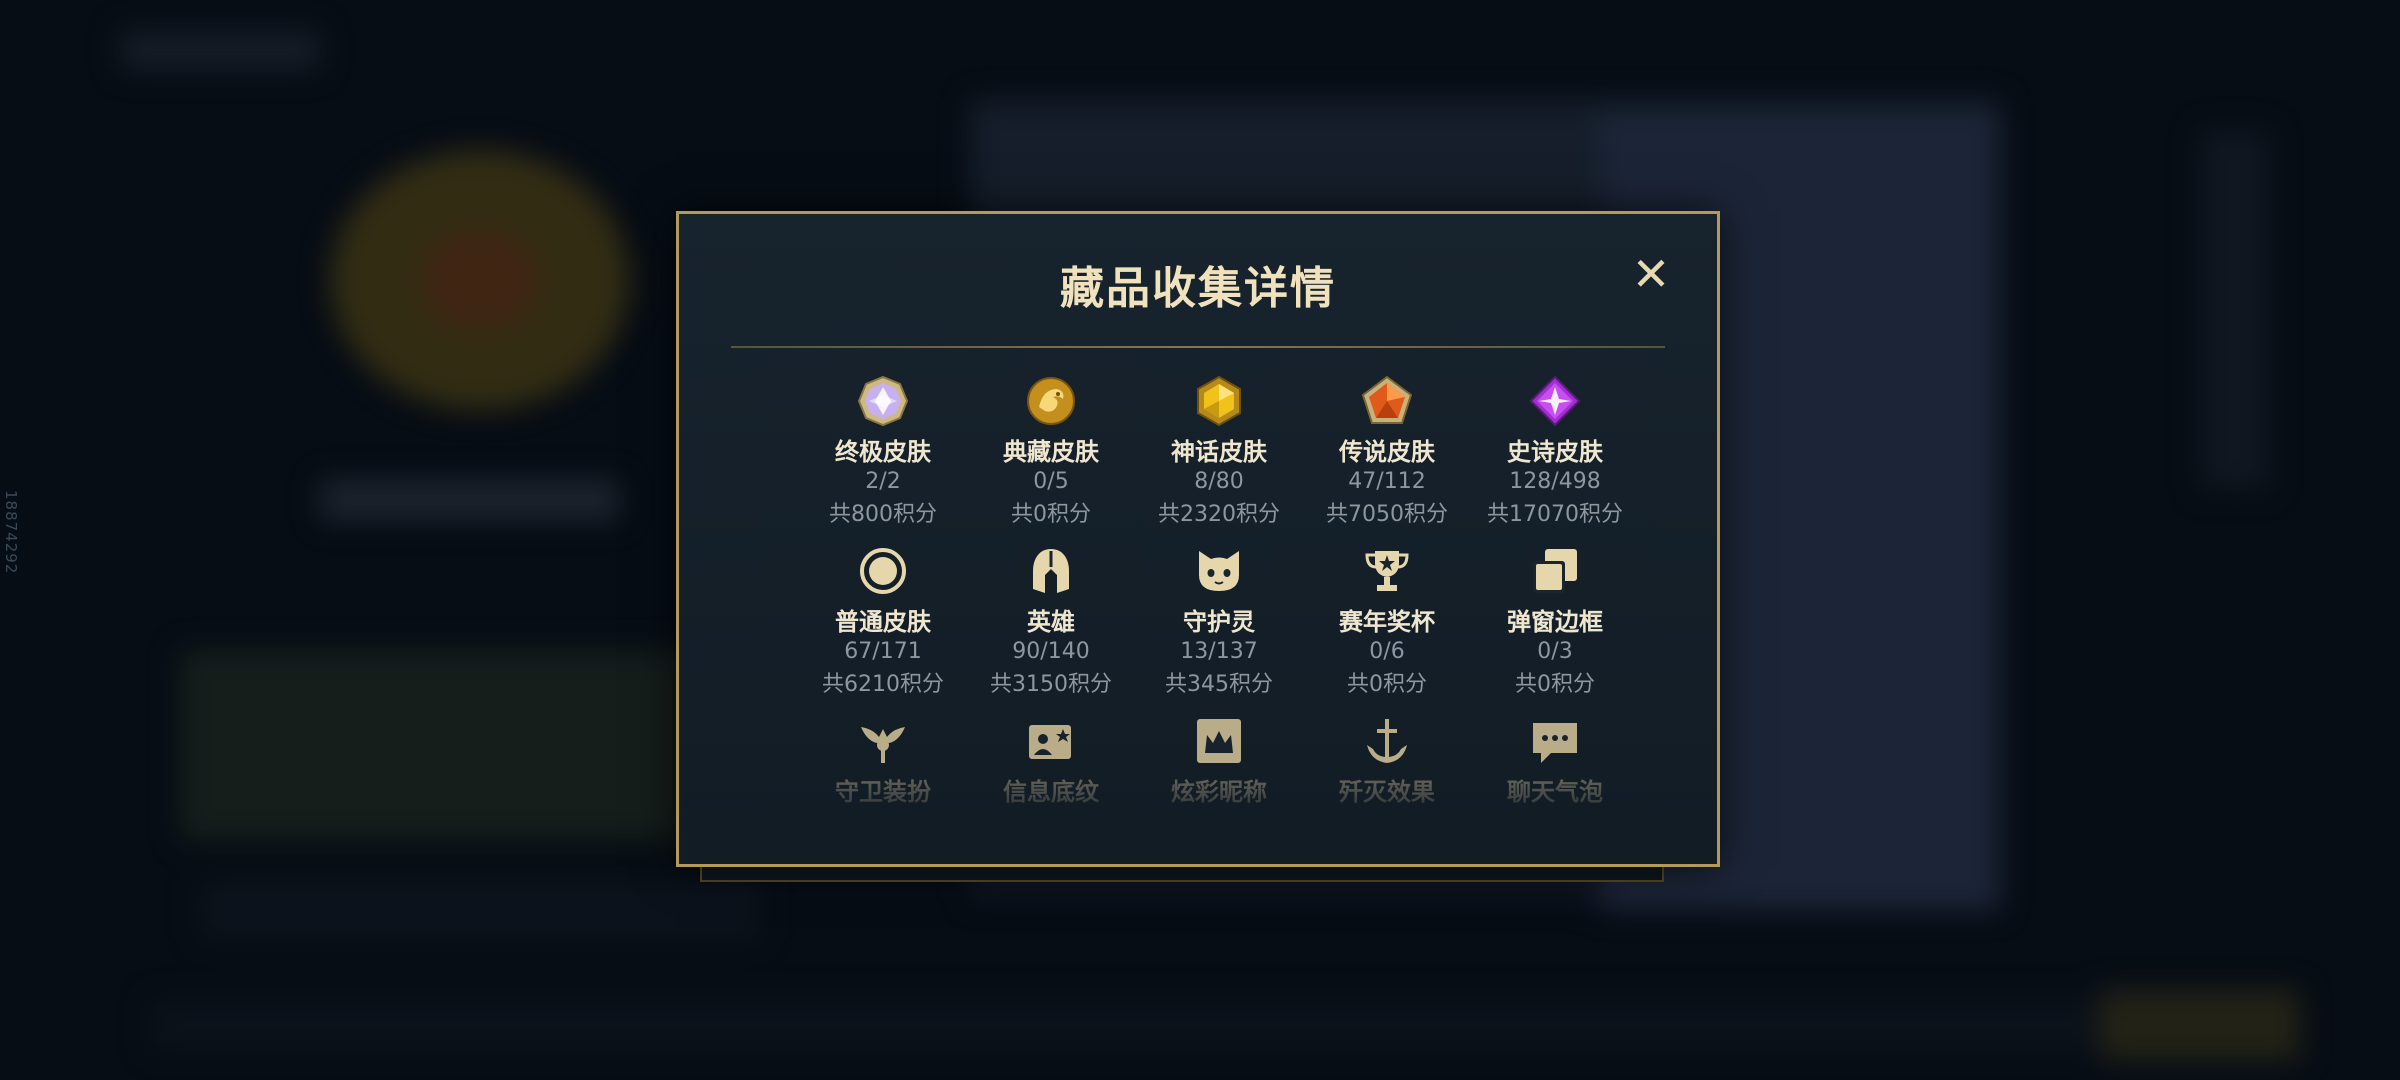  I want to click on item-label: 守护灵, so click(1219, 622).